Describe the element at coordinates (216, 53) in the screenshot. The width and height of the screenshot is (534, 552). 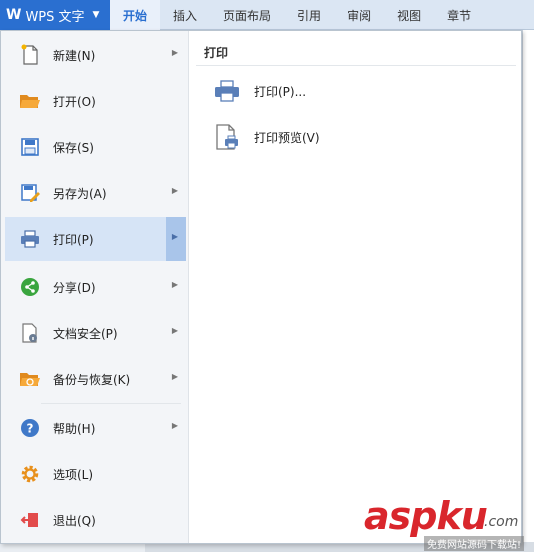
I see `submenu-title: 打印` at that location.